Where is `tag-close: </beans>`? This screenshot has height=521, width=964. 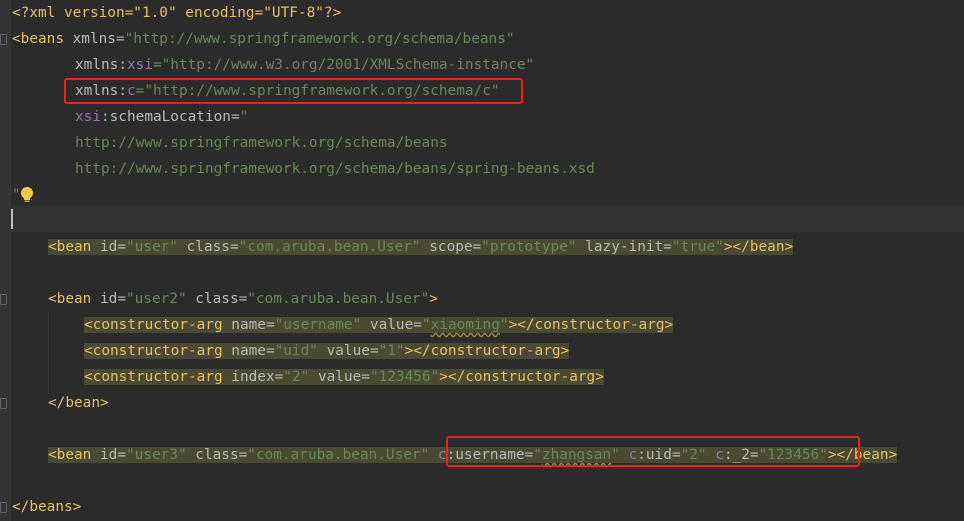
tag-close: </beans> is located at coordinates (47, 507).